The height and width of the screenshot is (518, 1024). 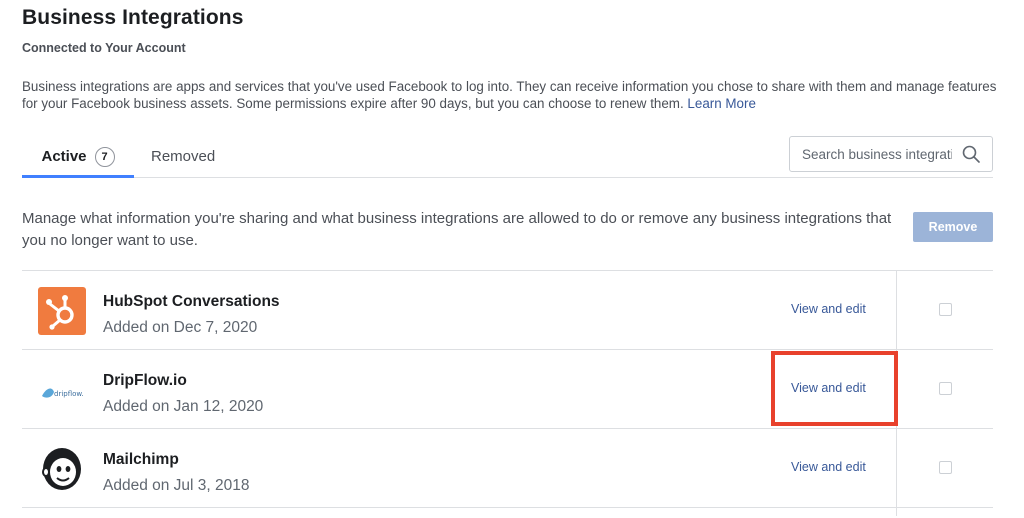 I want to click on integration-row-partial, so click(x=507, y=512).